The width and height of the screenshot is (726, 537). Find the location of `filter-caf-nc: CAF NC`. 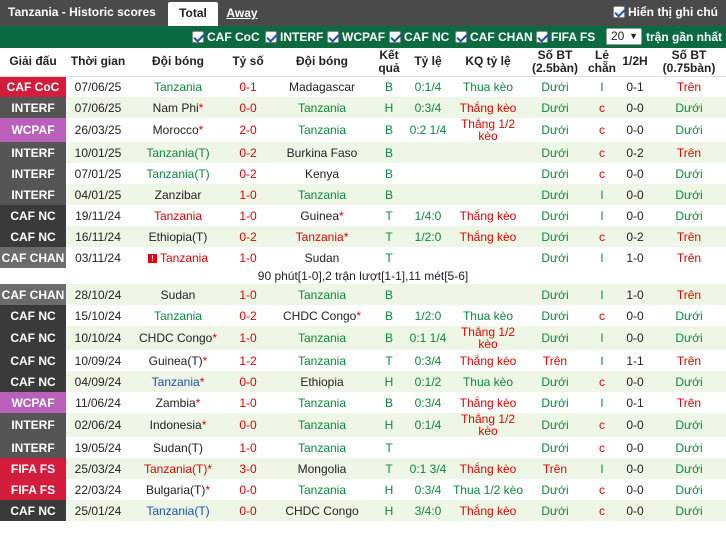

filter-caf-nc: CAF NC is located at coordinates (419, 37).